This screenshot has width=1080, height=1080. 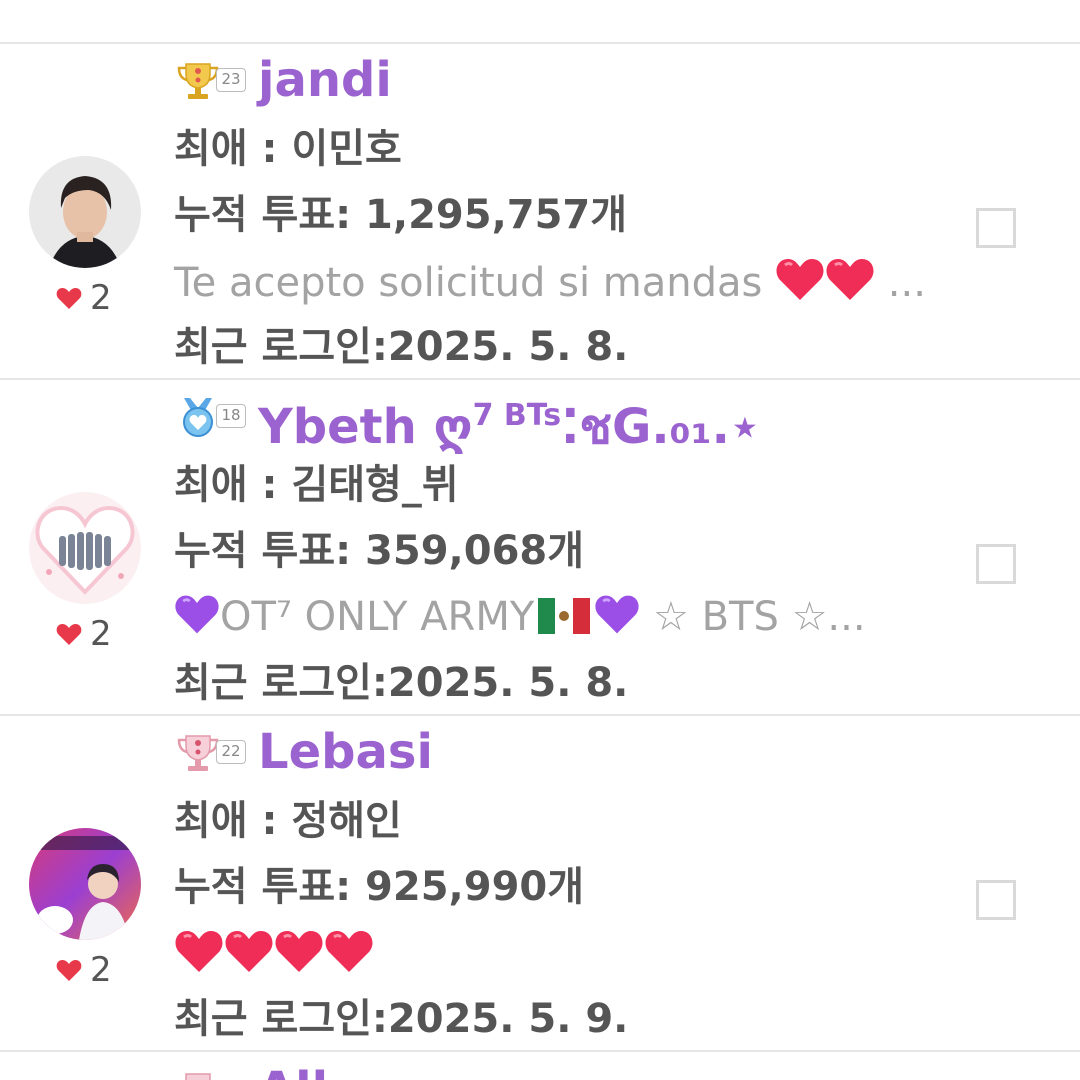 I want to click on next-row-partial: All, so click(x=540, y=1066).